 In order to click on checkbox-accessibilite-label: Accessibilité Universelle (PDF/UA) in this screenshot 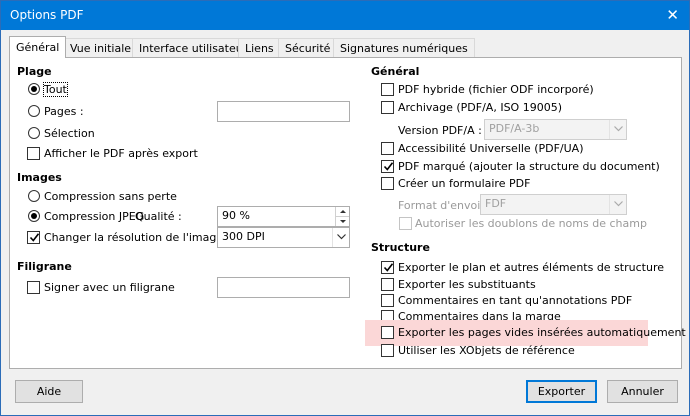, I will do `click(491, 148)`.